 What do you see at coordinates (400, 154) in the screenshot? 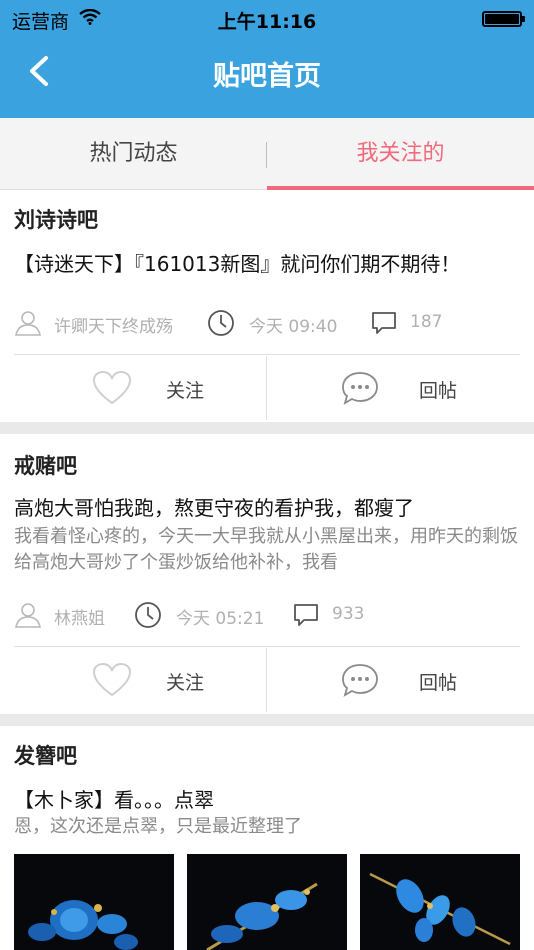
I see `tab-following: 我关注的` at bounding box center [400, 154].